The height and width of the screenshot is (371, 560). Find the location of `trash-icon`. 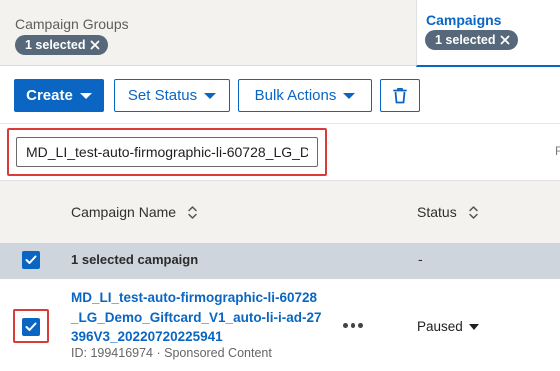

trash-icon is located at coordinates (400, 96).